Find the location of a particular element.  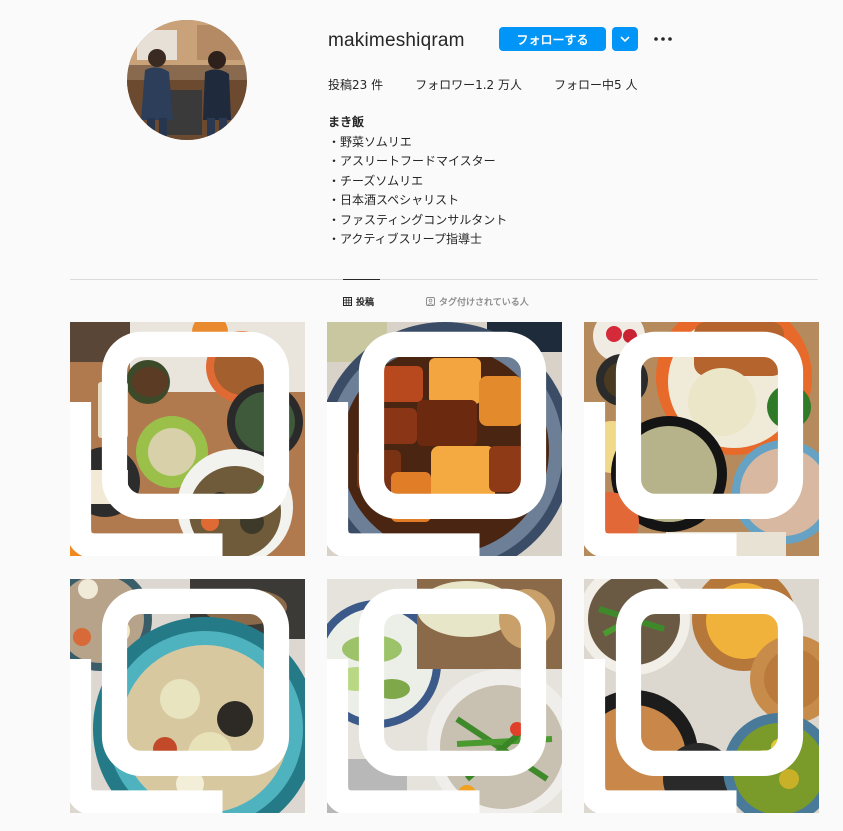

bio-line: ・ファスティングコンサルタント is located at coordinates (418, 219).